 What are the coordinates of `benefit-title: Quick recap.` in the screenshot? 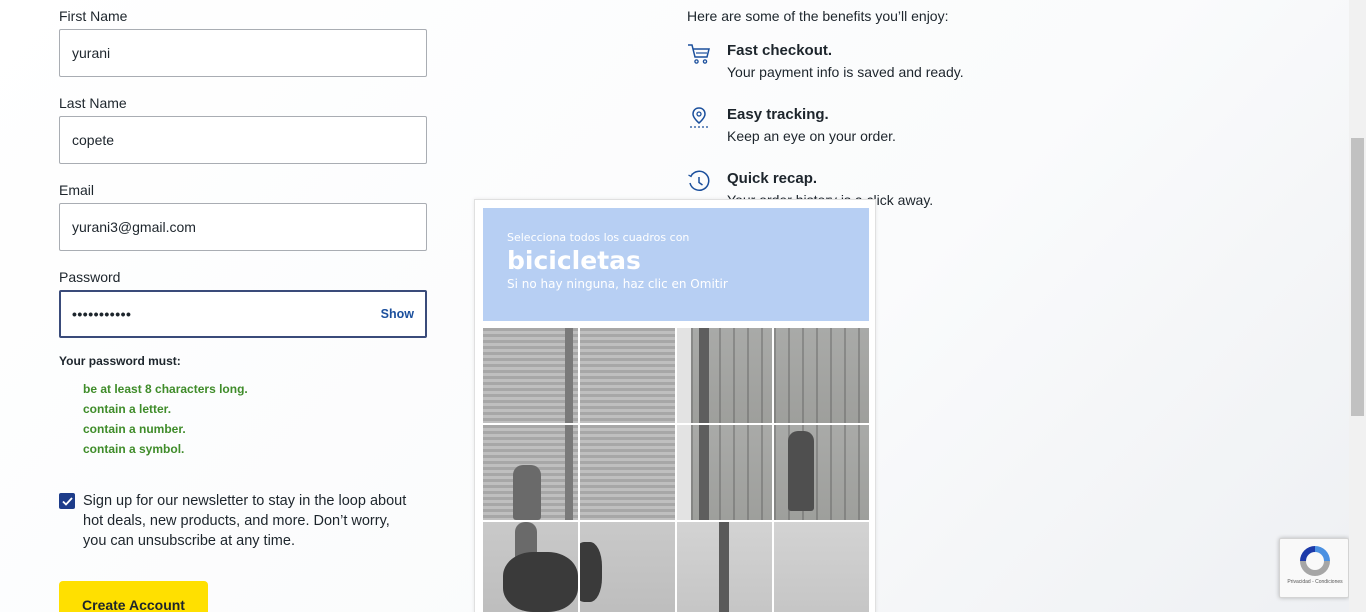 It's located at (772, 178).